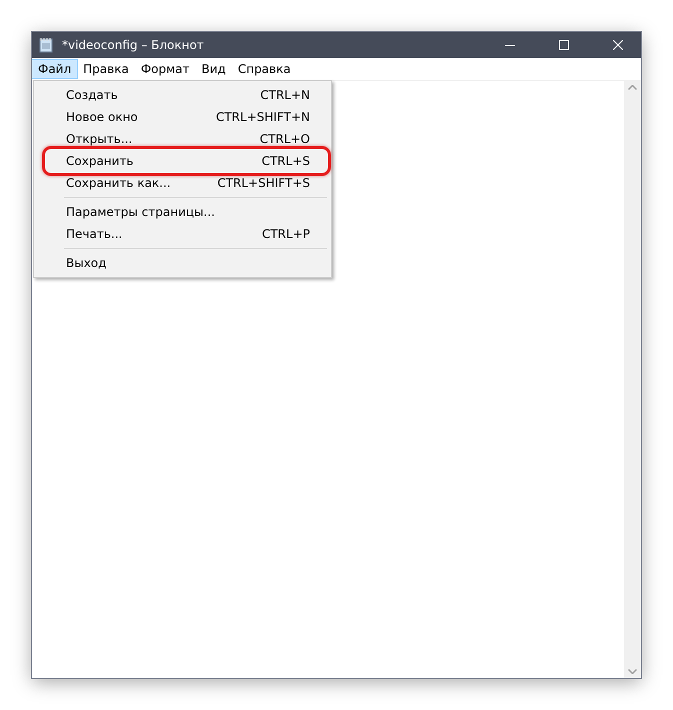  Describe the element at coordinates (182, 183) in the screenshot. I see `menu-item: Сохранить как... CTRL+SHIFT+S` at that location.